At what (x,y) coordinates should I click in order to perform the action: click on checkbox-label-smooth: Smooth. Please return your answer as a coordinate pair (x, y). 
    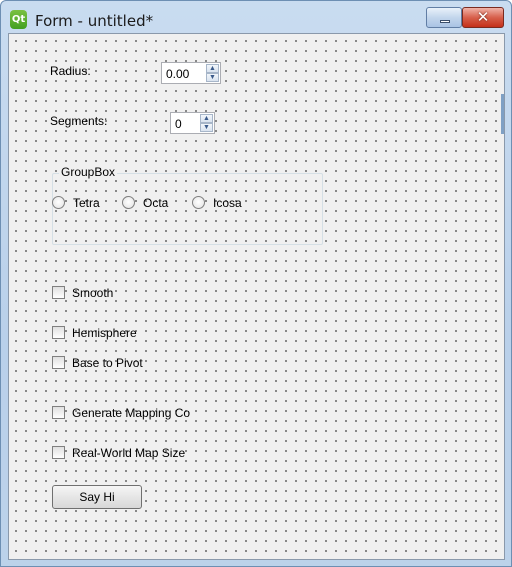
    Looking at the image, I should click on (93, 293).